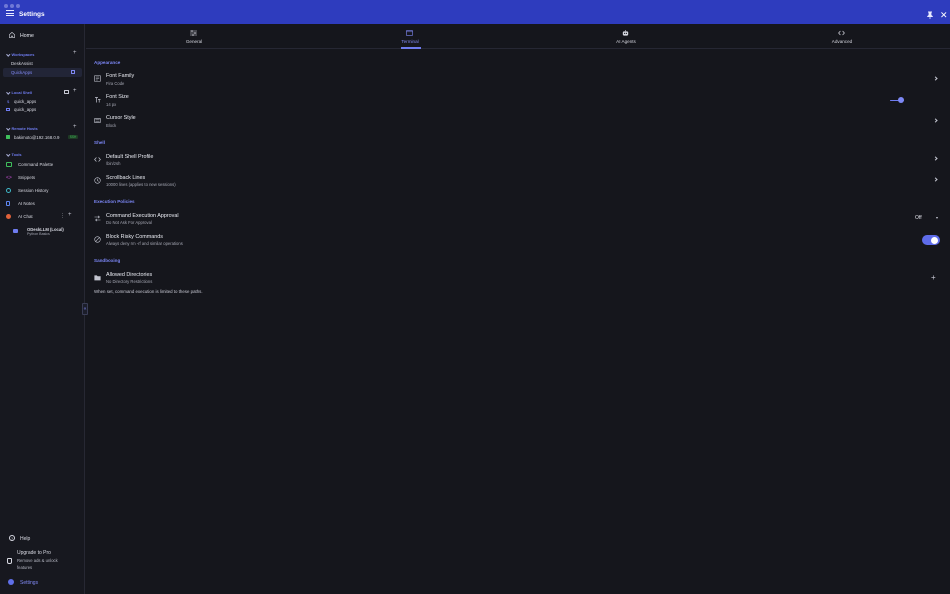 The image size is (950, 594). Describe the element at coordinates (27, 36) in the screenshot. I see `sidebar-home: Home` at that location.